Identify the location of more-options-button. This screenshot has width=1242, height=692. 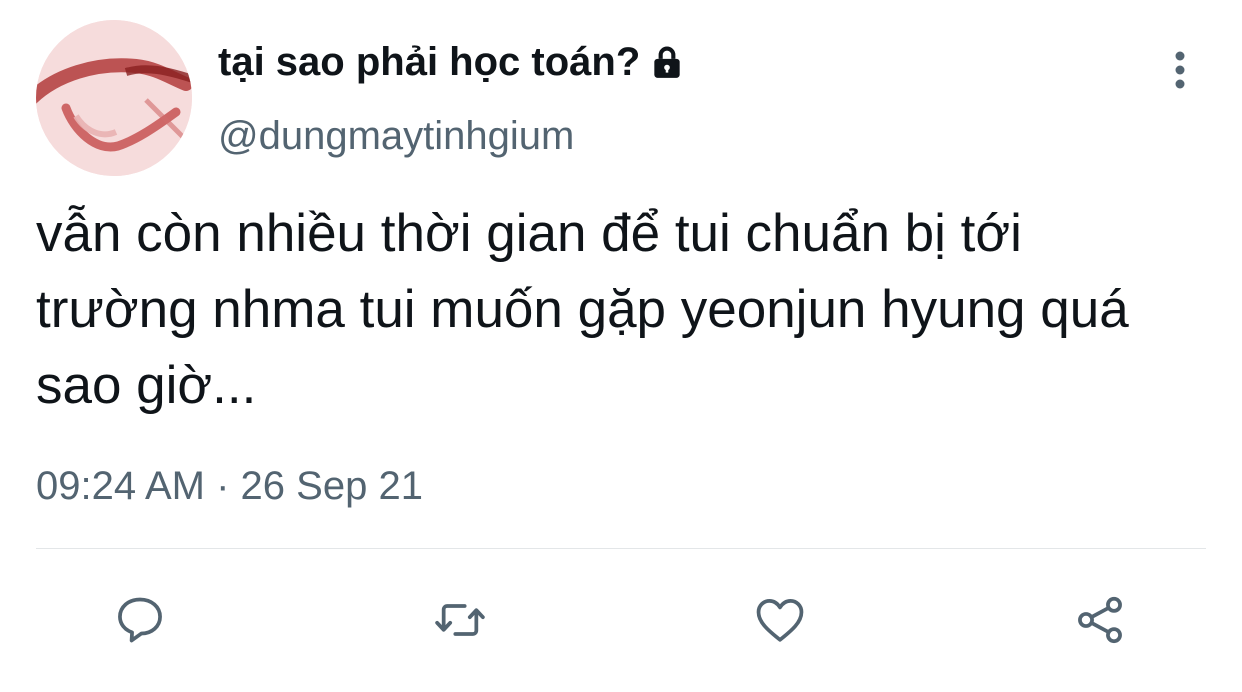
(1180, 70).